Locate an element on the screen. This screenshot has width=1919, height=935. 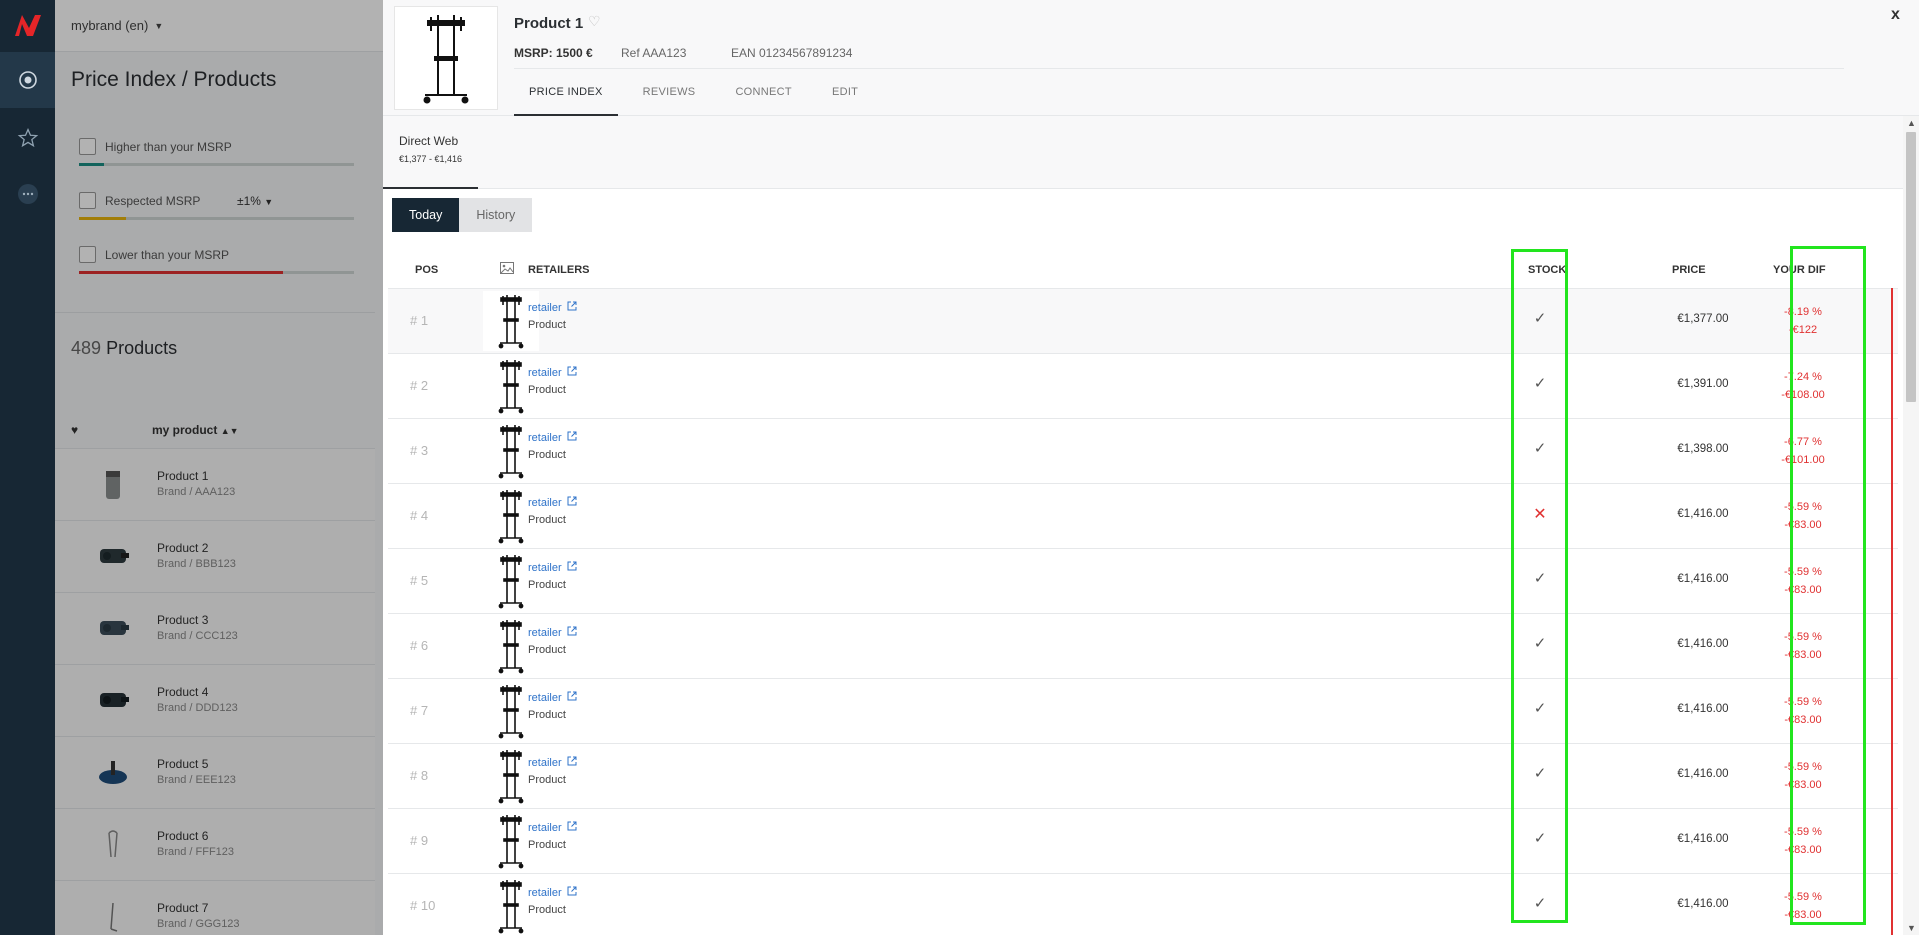
close-button: x is located at coordinates (1895, 15).